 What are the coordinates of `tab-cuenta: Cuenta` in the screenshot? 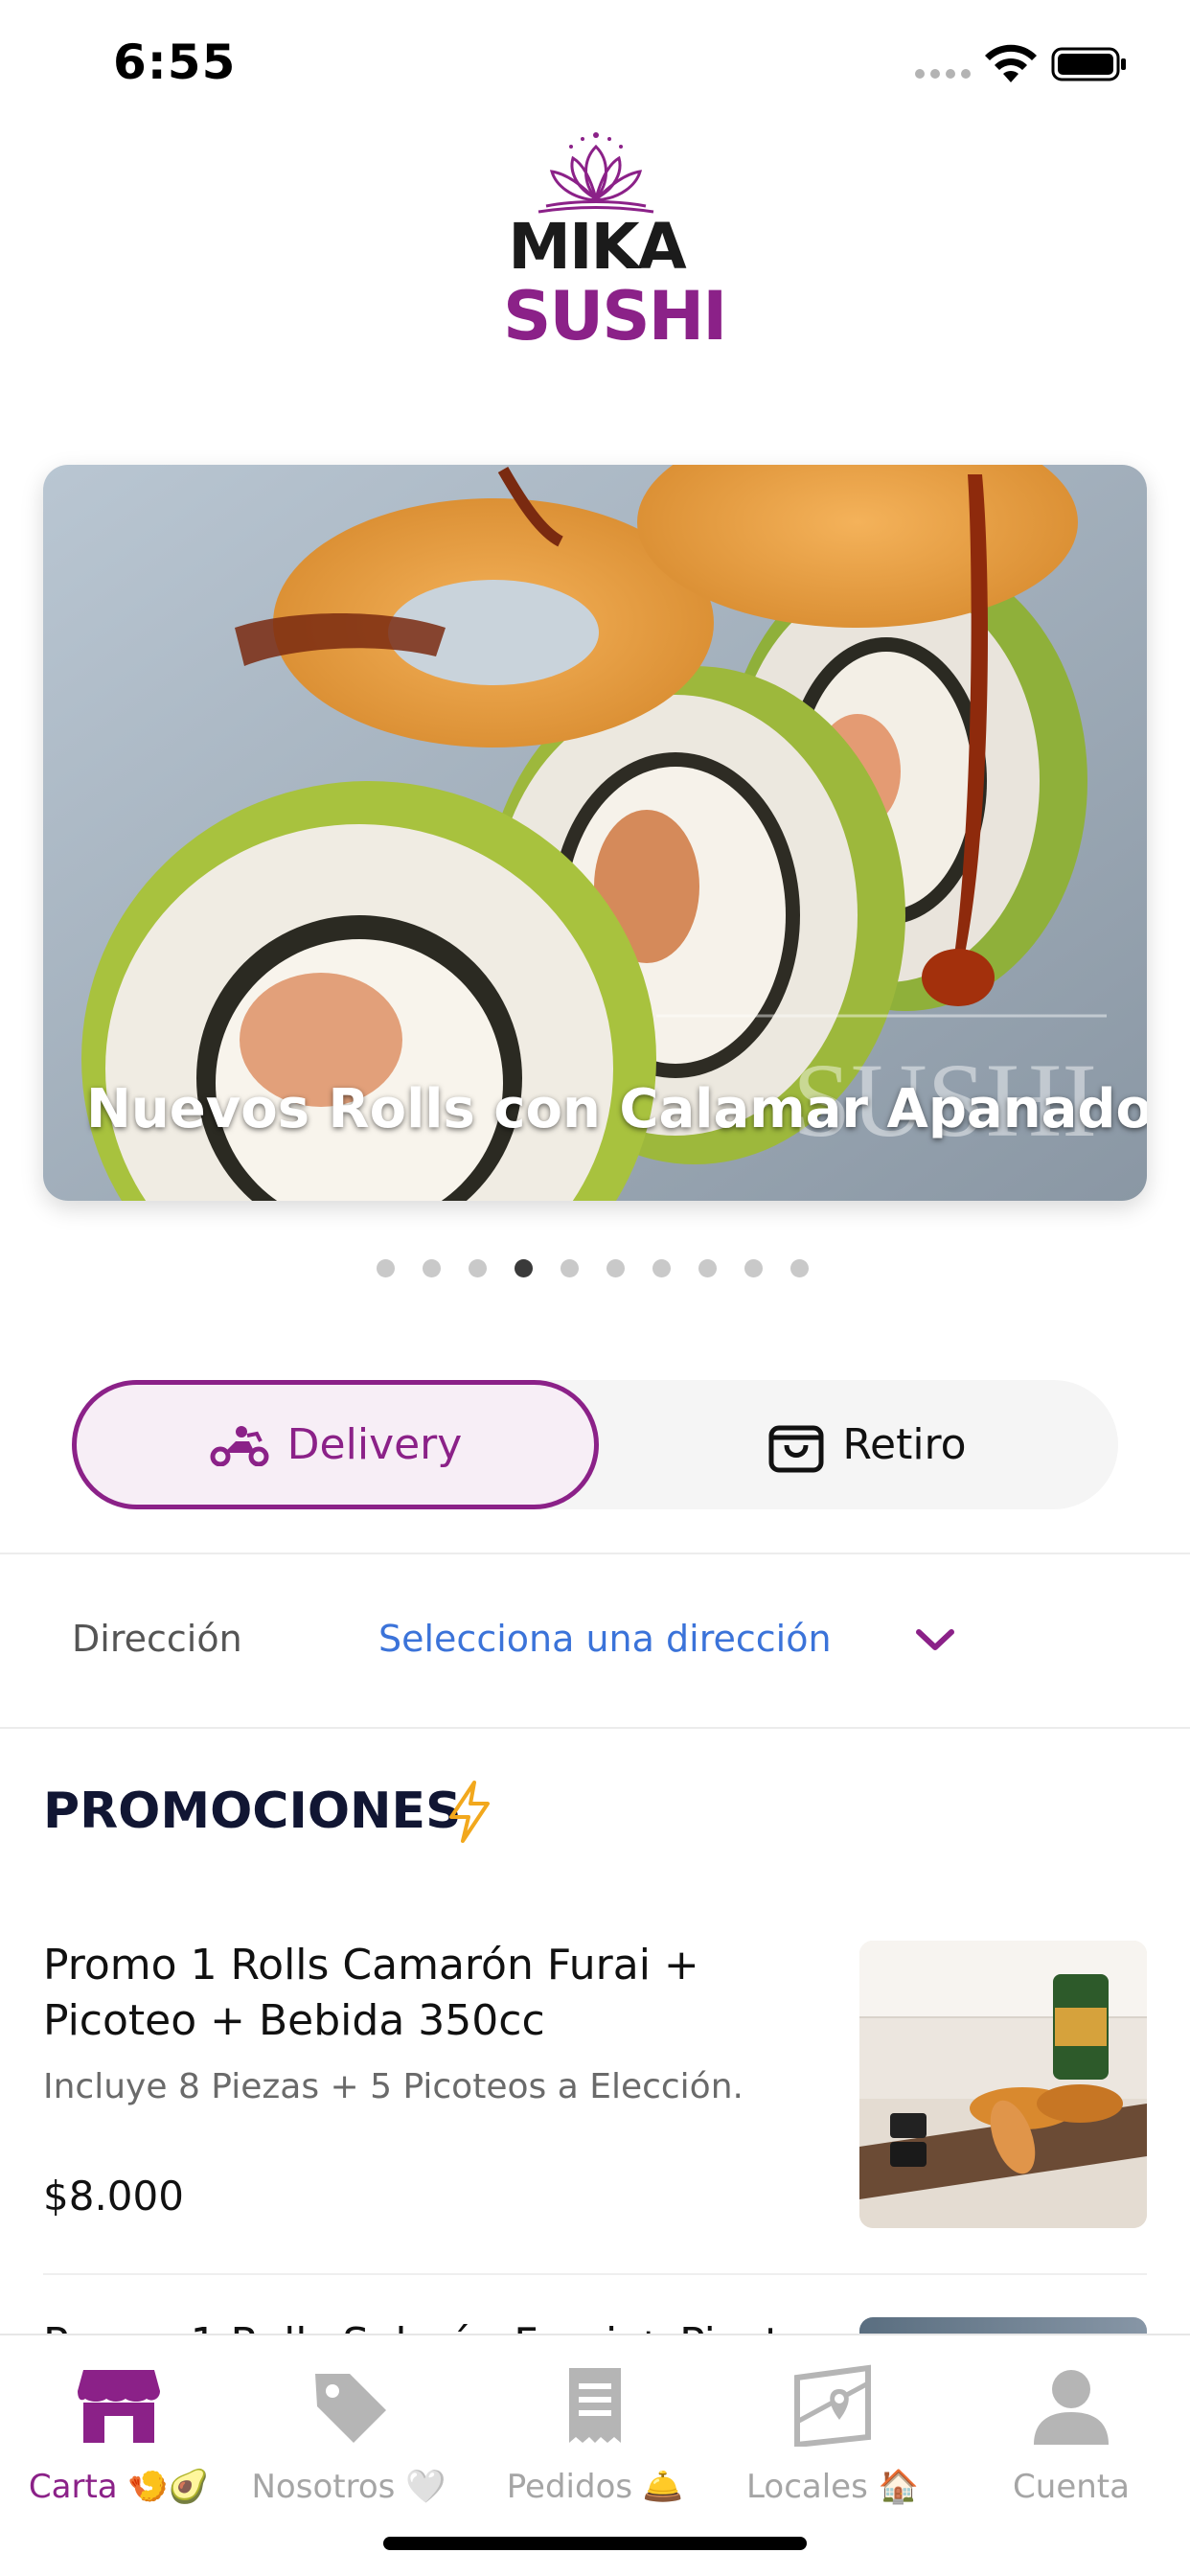 It's located at (1071, 2431).